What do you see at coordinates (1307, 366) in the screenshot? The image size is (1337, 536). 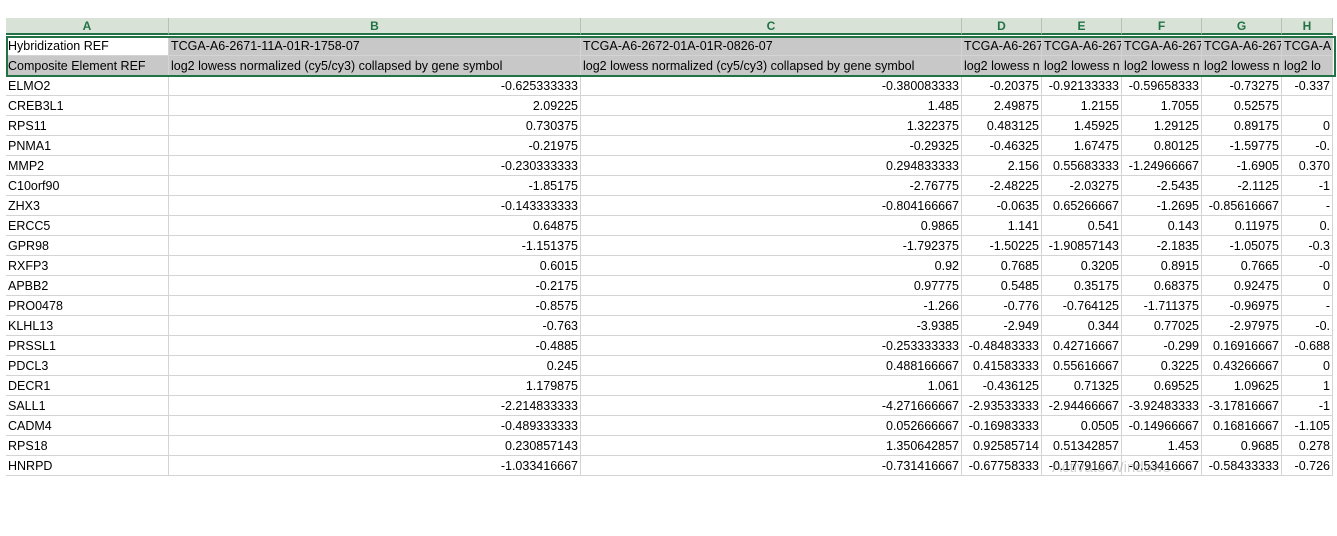 I see `cell-h17: 0` at bounding box center [1307, 366].